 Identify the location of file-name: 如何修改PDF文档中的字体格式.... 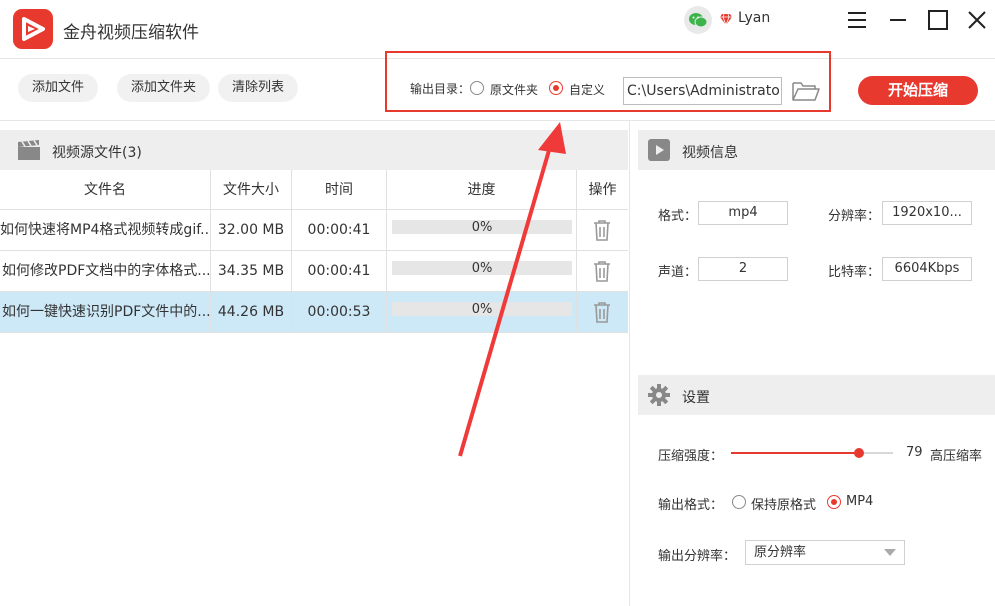
(106, 271).